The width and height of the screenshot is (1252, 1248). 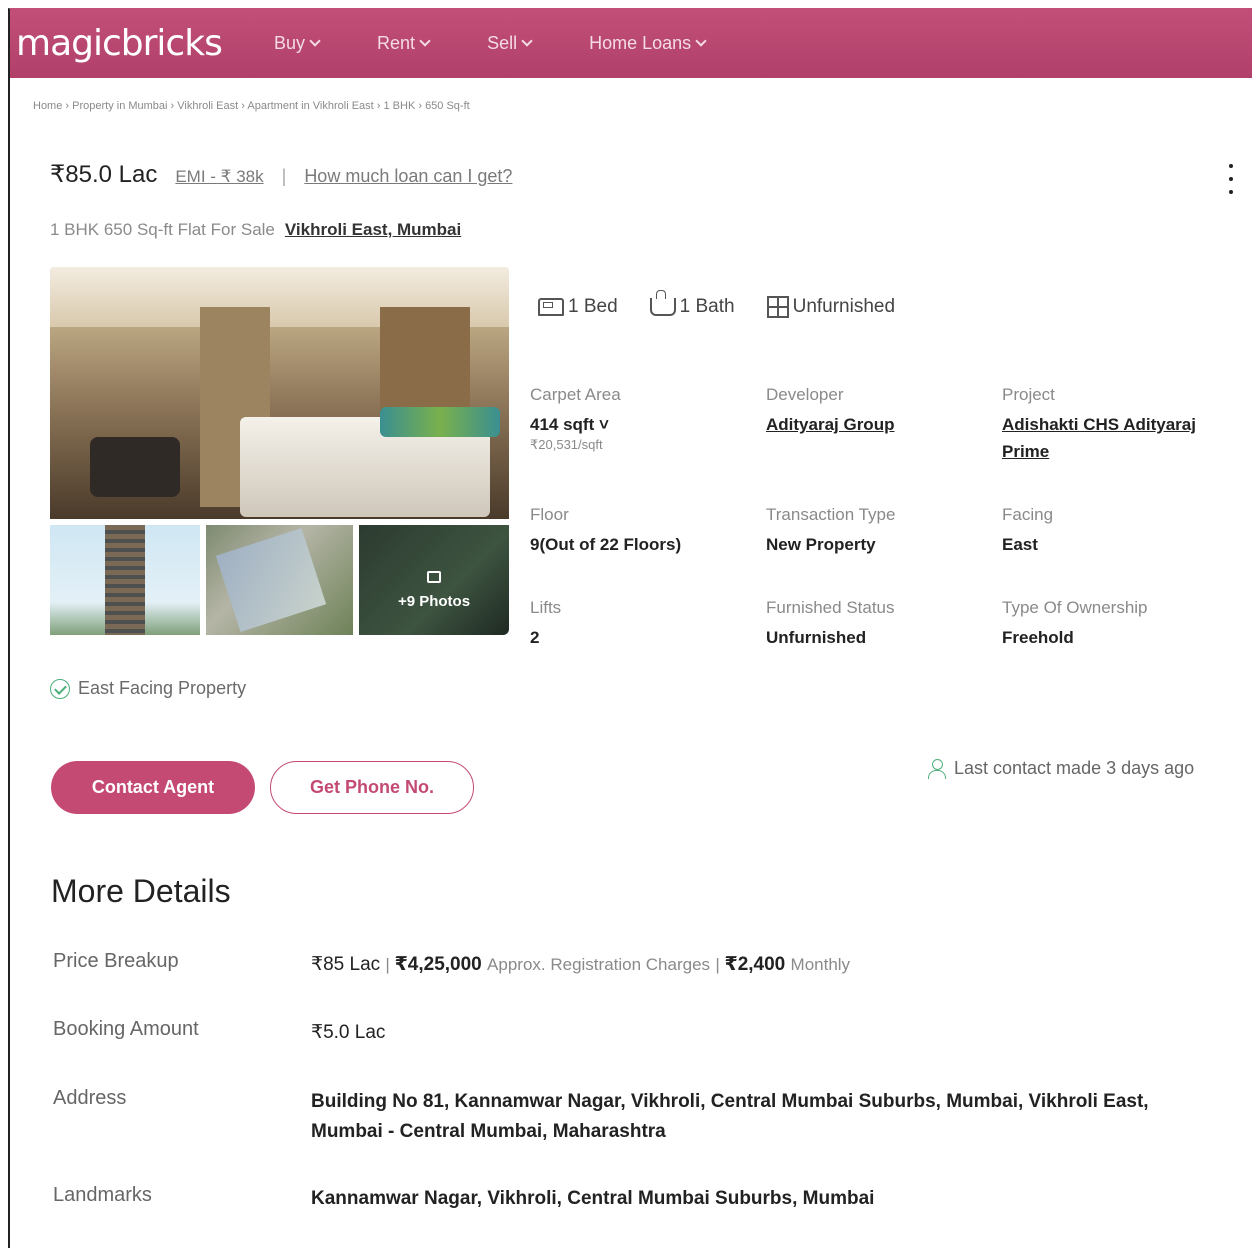 I want to click on detail-label: Project, so click(x=1028, y=394).